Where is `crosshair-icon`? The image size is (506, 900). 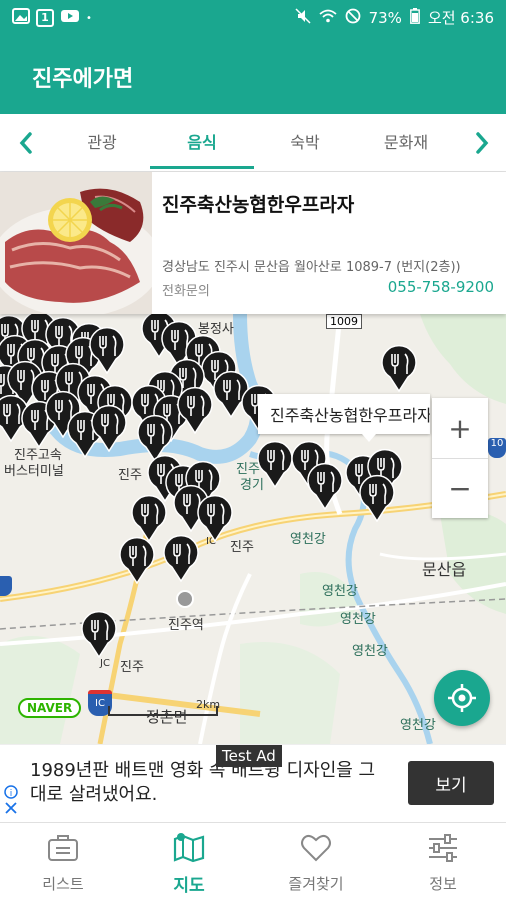 crosshair-icon is located at coordinates (462, 698).